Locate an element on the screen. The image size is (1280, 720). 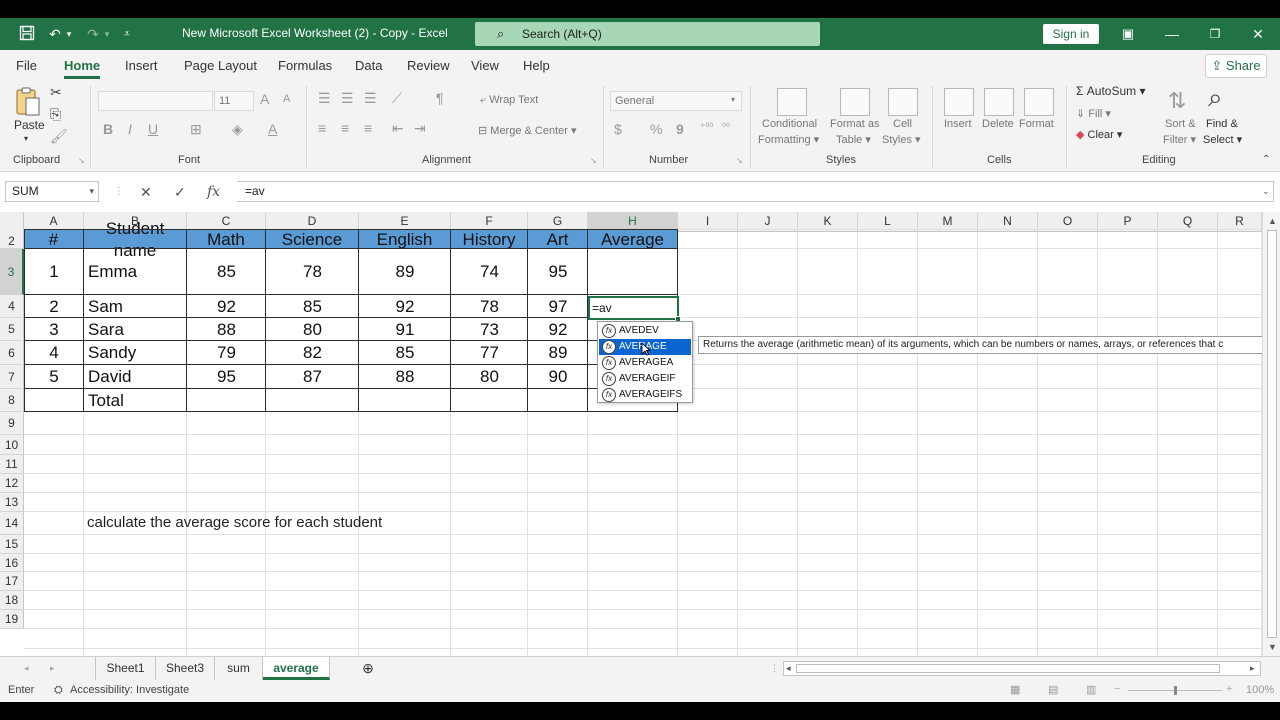
row-header-18: 18 is located at coordinates (12, 600).